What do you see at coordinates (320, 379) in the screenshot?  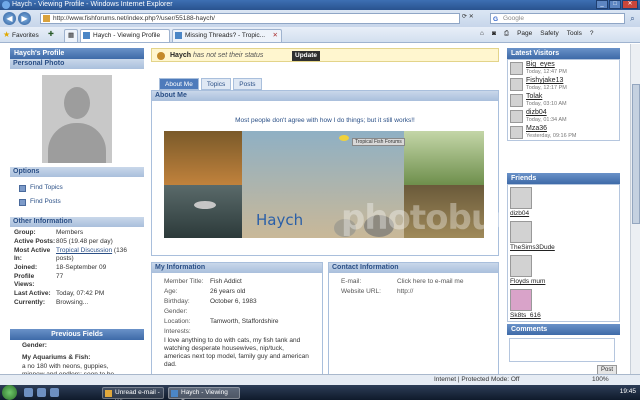 I see `browser-status-bar: Internet | Protected Mode: Off 100%` at bounding box center [320, 379].